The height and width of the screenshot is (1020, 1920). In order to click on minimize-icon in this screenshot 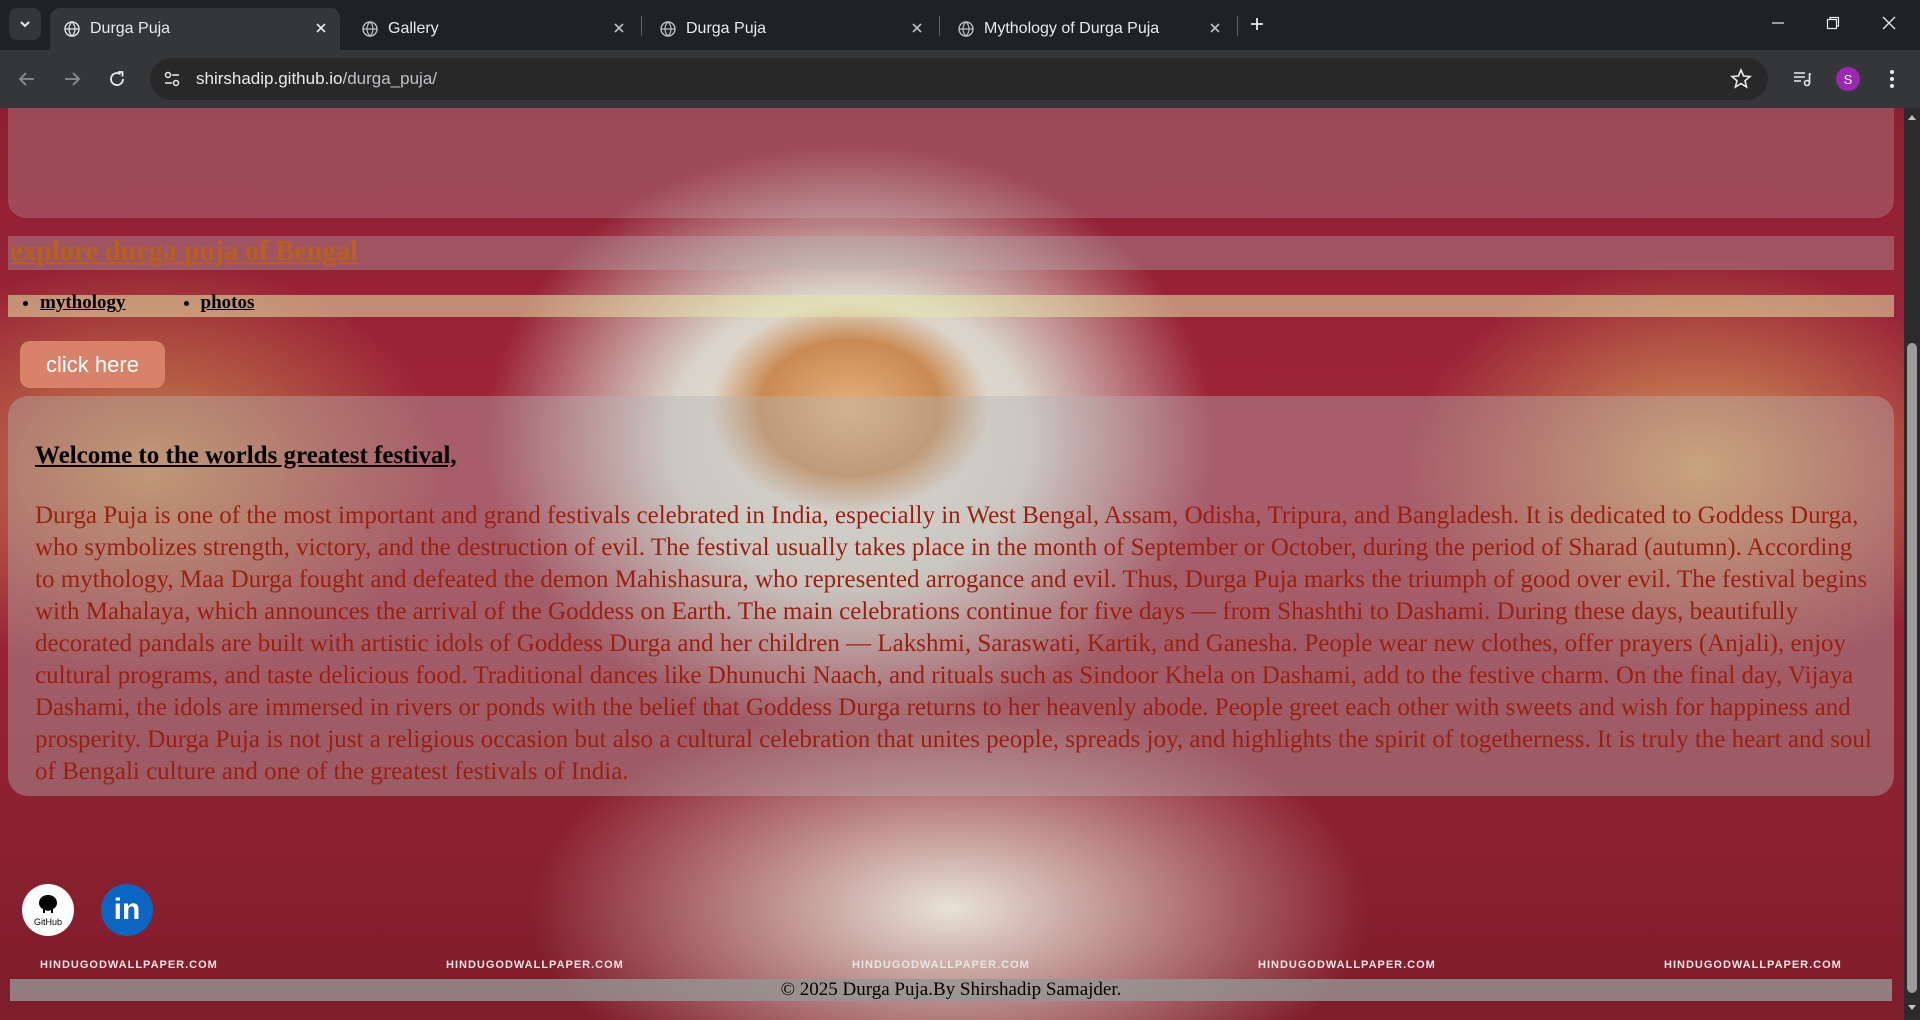, I will do `click(1778, 23)`.